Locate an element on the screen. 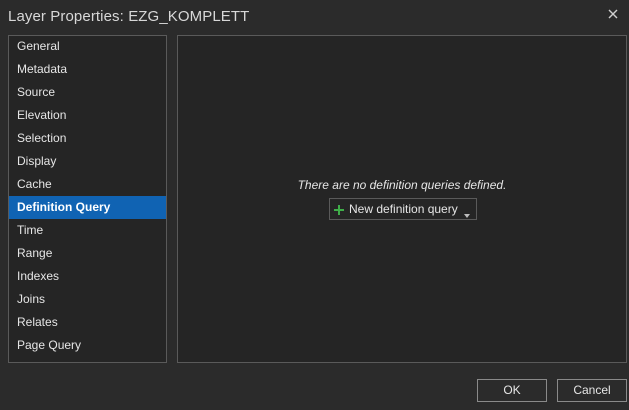  new-definition-query-label: New definition query is located at coordinates (403, 209).